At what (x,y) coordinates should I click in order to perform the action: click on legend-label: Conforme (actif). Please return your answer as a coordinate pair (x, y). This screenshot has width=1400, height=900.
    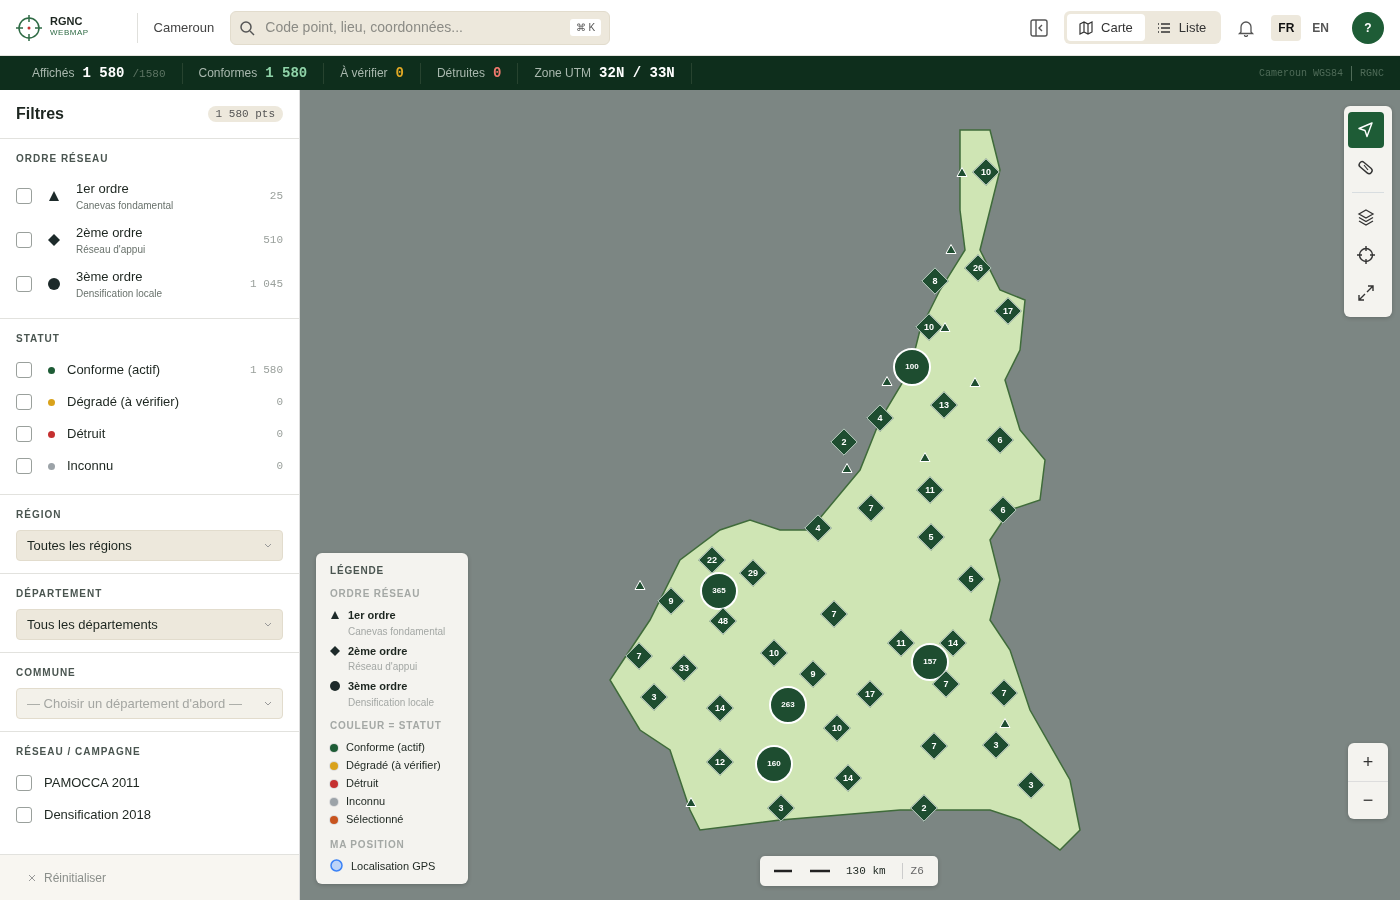
    Looking at the image, I should click on (385, 748).